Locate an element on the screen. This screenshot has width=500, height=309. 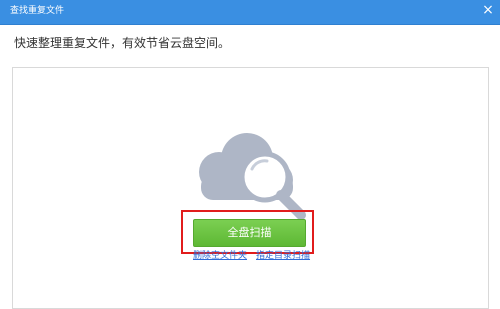
window-title: 查找重复文件 is located at coordinates (37, 11).